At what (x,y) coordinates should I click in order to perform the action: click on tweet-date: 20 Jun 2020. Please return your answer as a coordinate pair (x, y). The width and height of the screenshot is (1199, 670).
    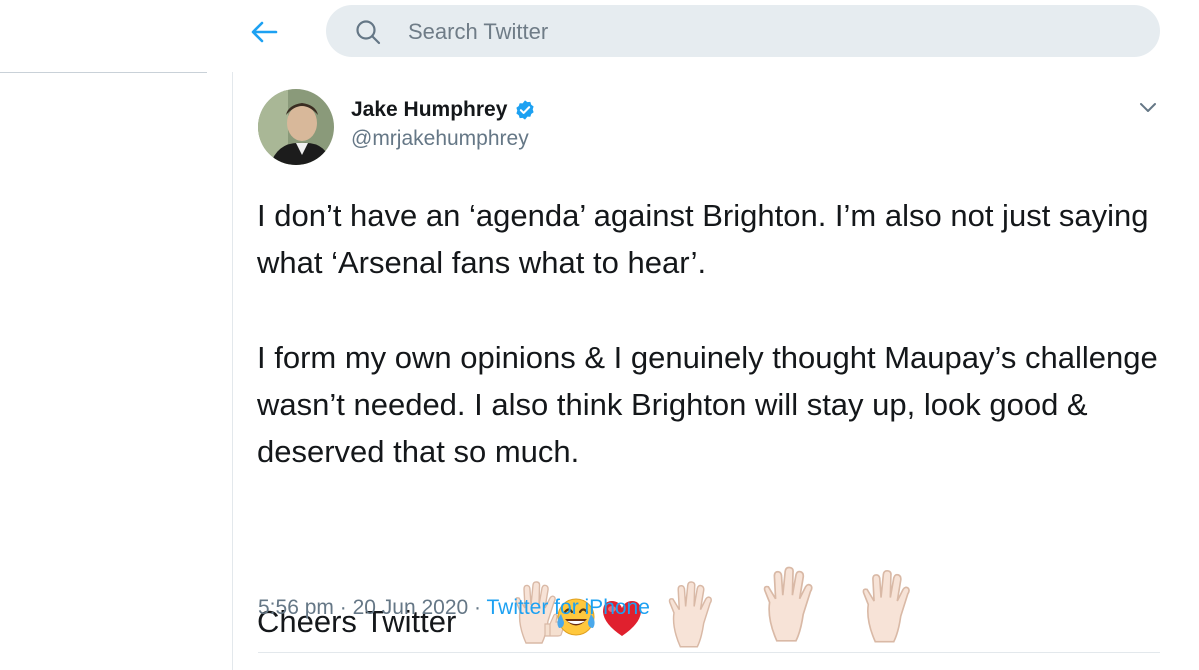
    Looking at the image, I should click on (411, 607).